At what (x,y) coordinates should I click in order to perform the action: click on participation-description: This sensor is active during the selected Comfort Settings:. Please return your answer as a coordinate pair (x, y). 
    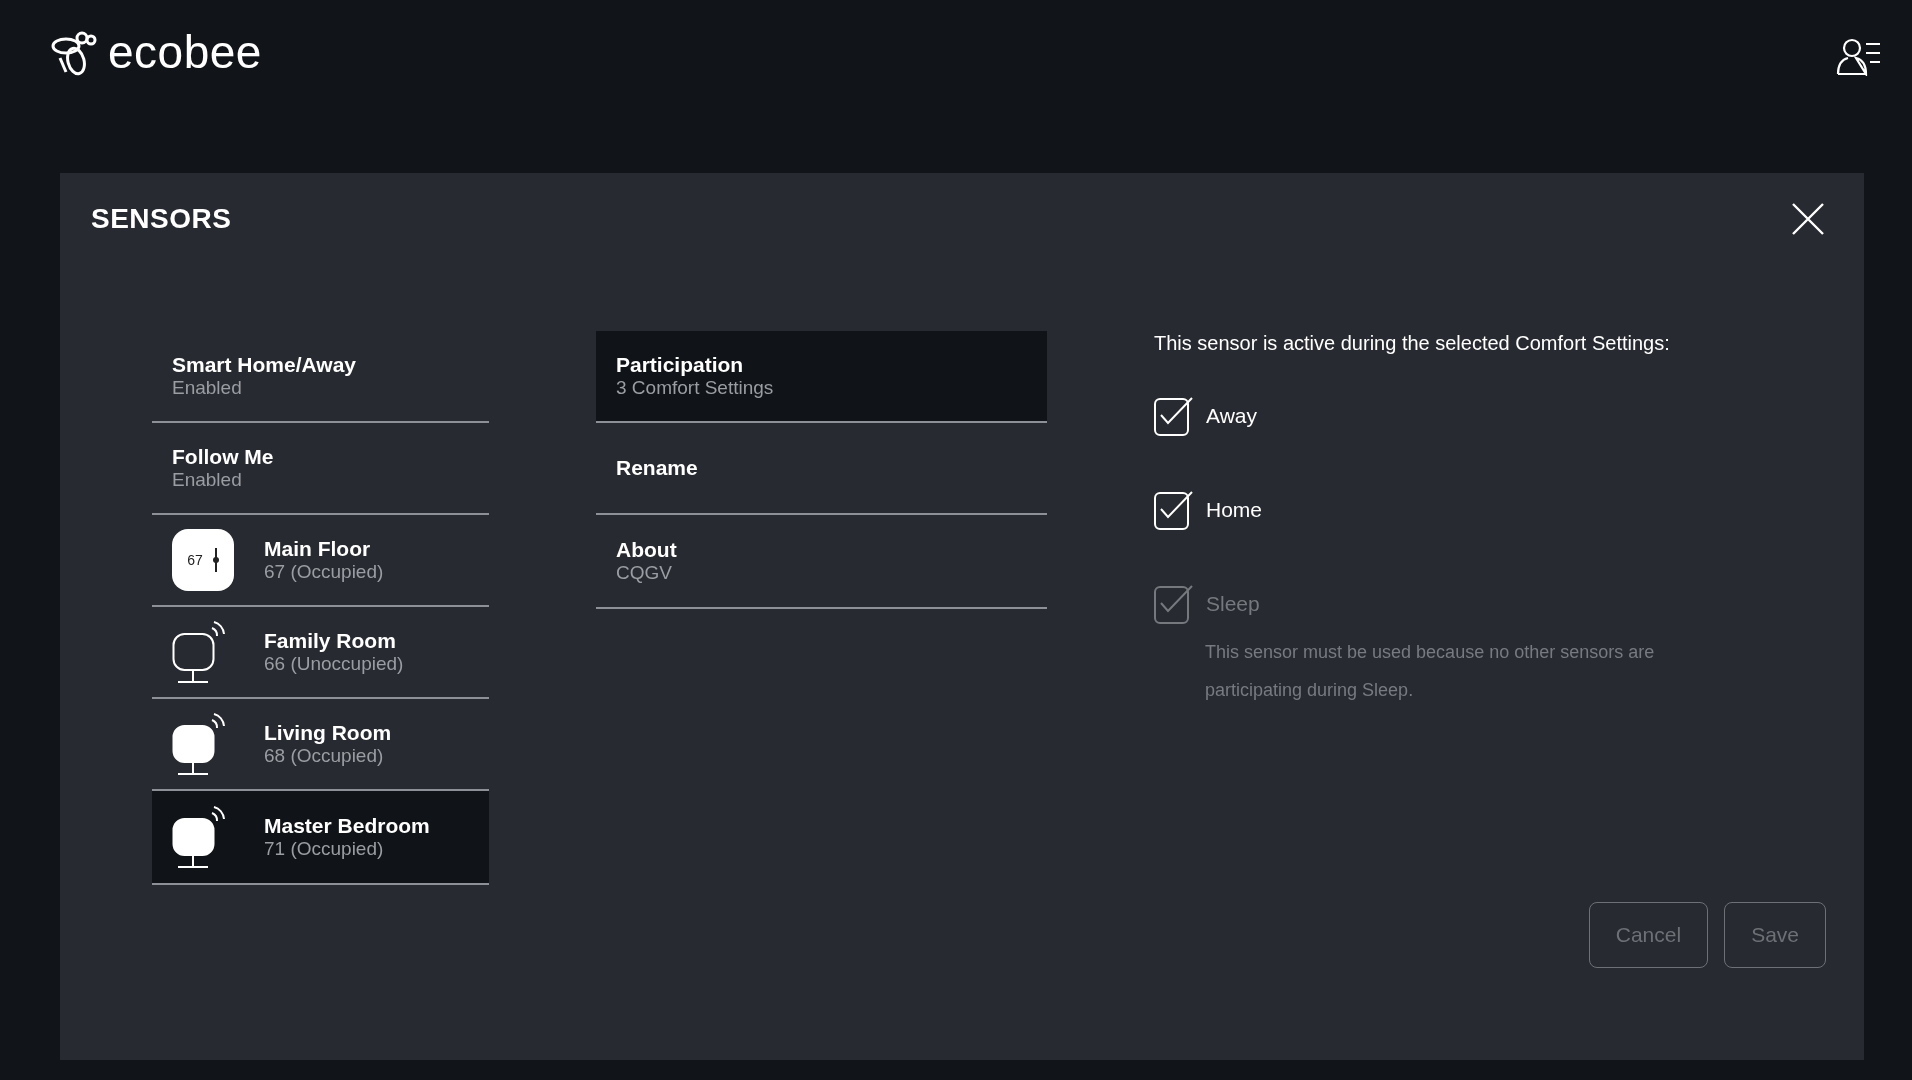
    Looking at the image, I should click on (1412, 343).